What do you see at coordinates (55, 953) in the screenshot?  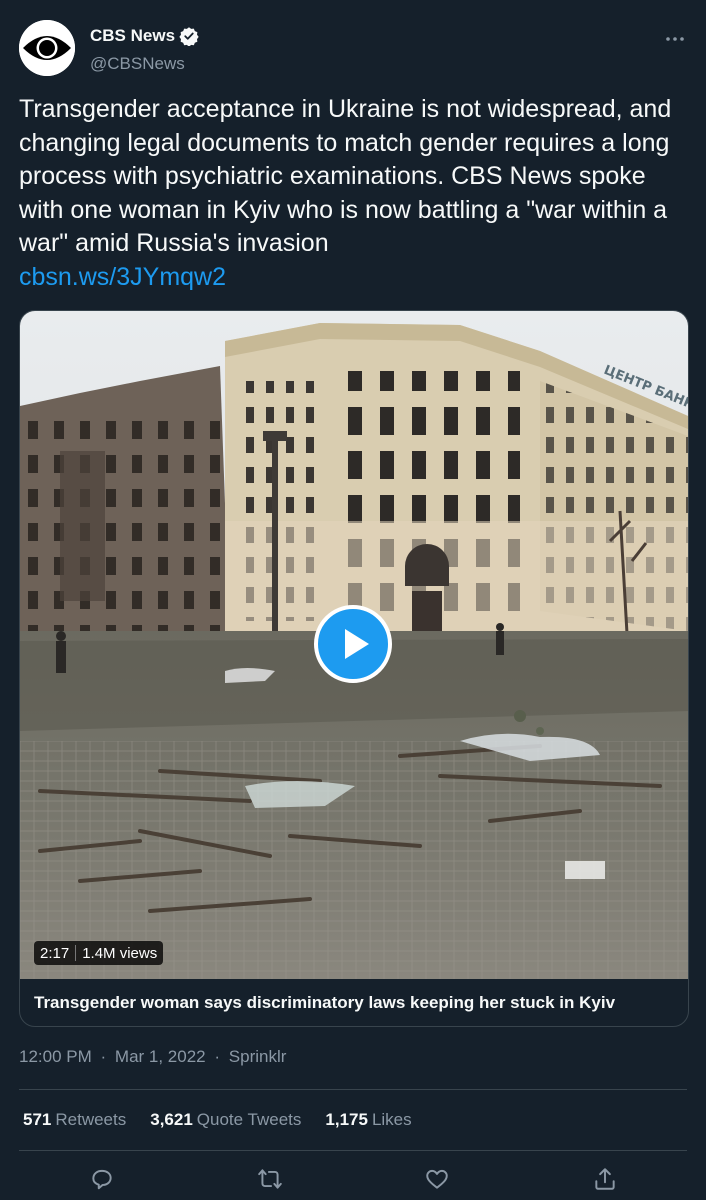 I see `video-duration: 2:17` at bounding box center [55, 953].